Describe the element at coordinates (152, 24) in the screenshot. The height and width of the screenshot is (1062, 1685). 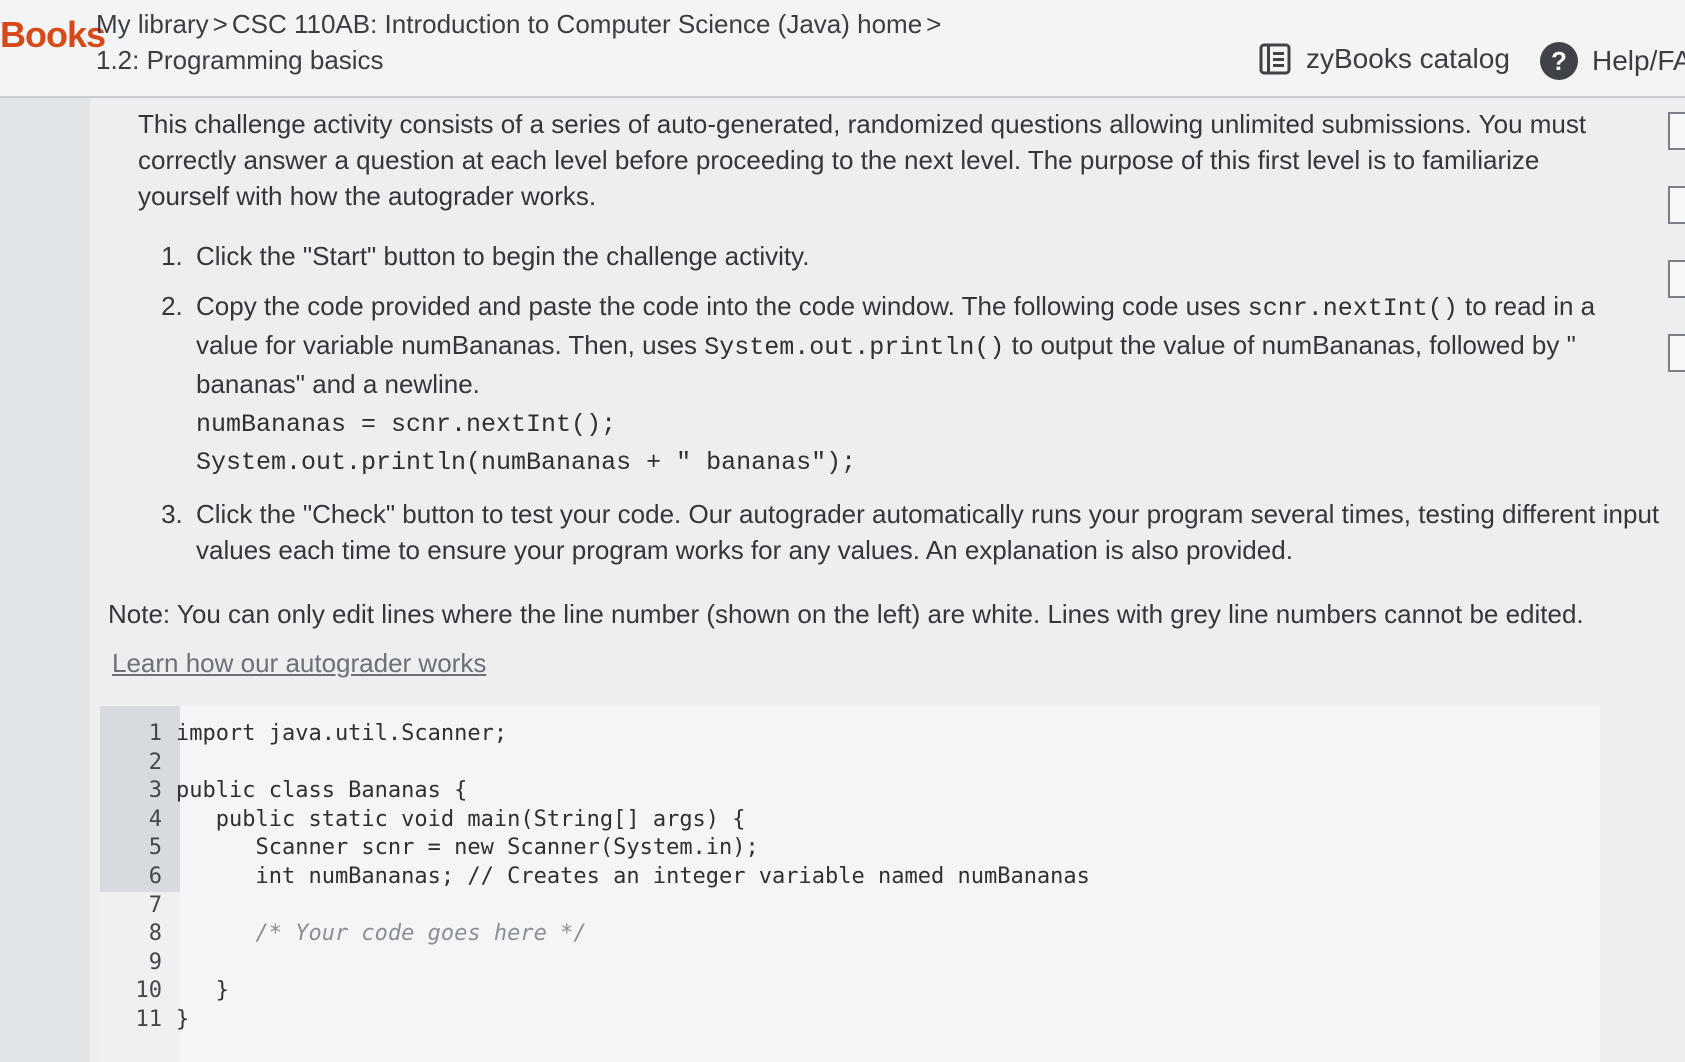
I see `breadcrumb-my-library: My library` at that location.